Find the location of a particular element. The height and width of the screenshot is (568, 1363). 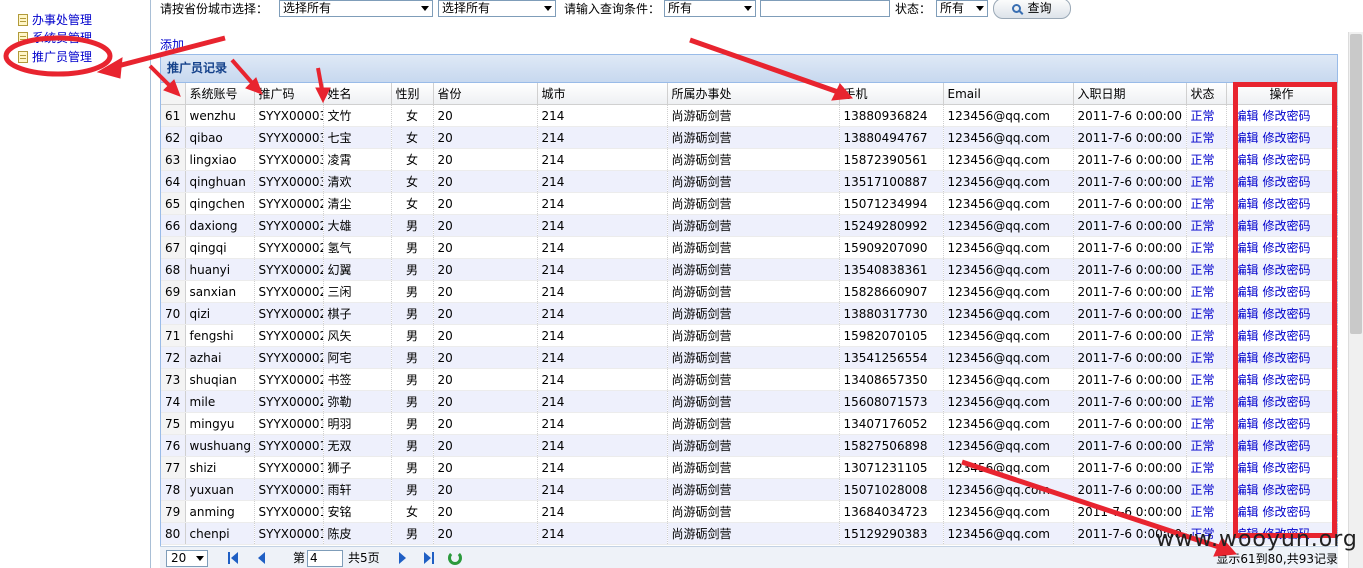

column-header: 手机 is located at coordinates (891, 94).